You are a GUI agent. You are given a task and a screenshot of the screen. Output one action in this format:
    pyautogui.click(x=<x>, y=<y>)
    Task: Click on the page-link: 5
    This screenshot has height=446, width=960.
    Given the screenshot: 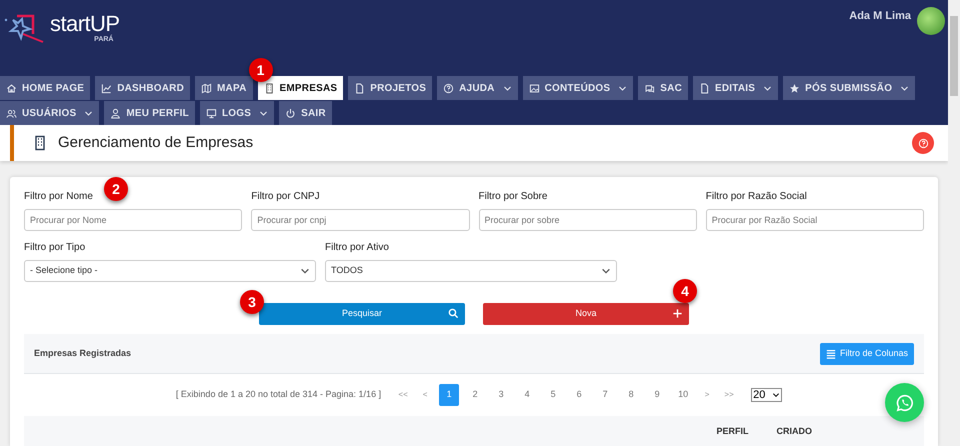 What is the action you would take?
    pyautogui.click(x=553, y=395)
    